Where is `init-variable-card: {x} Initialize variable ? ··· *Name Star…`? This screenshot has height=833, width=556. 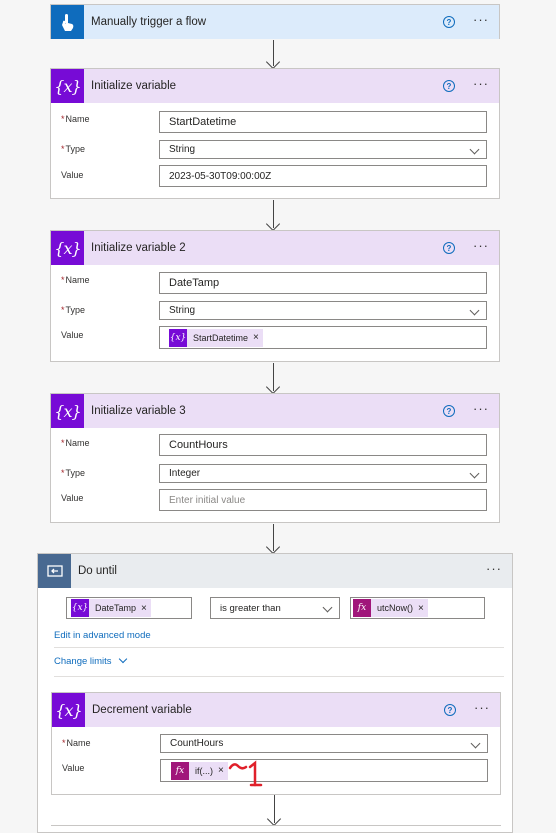
init-variable-card: {x} Initialize variable ? ··· *Name Star… is located at coordinates (275, 133).